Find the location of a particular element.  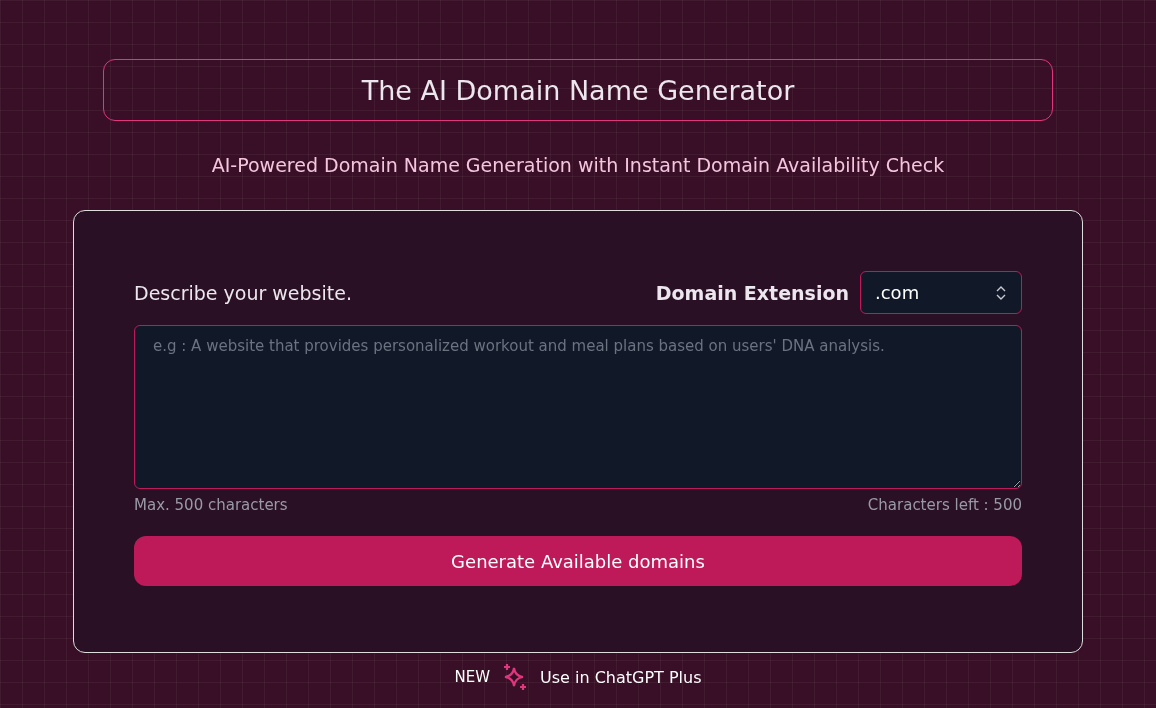

chatgpt-link: Use in ChatGPT Plus is located at coordinates (621, 677).